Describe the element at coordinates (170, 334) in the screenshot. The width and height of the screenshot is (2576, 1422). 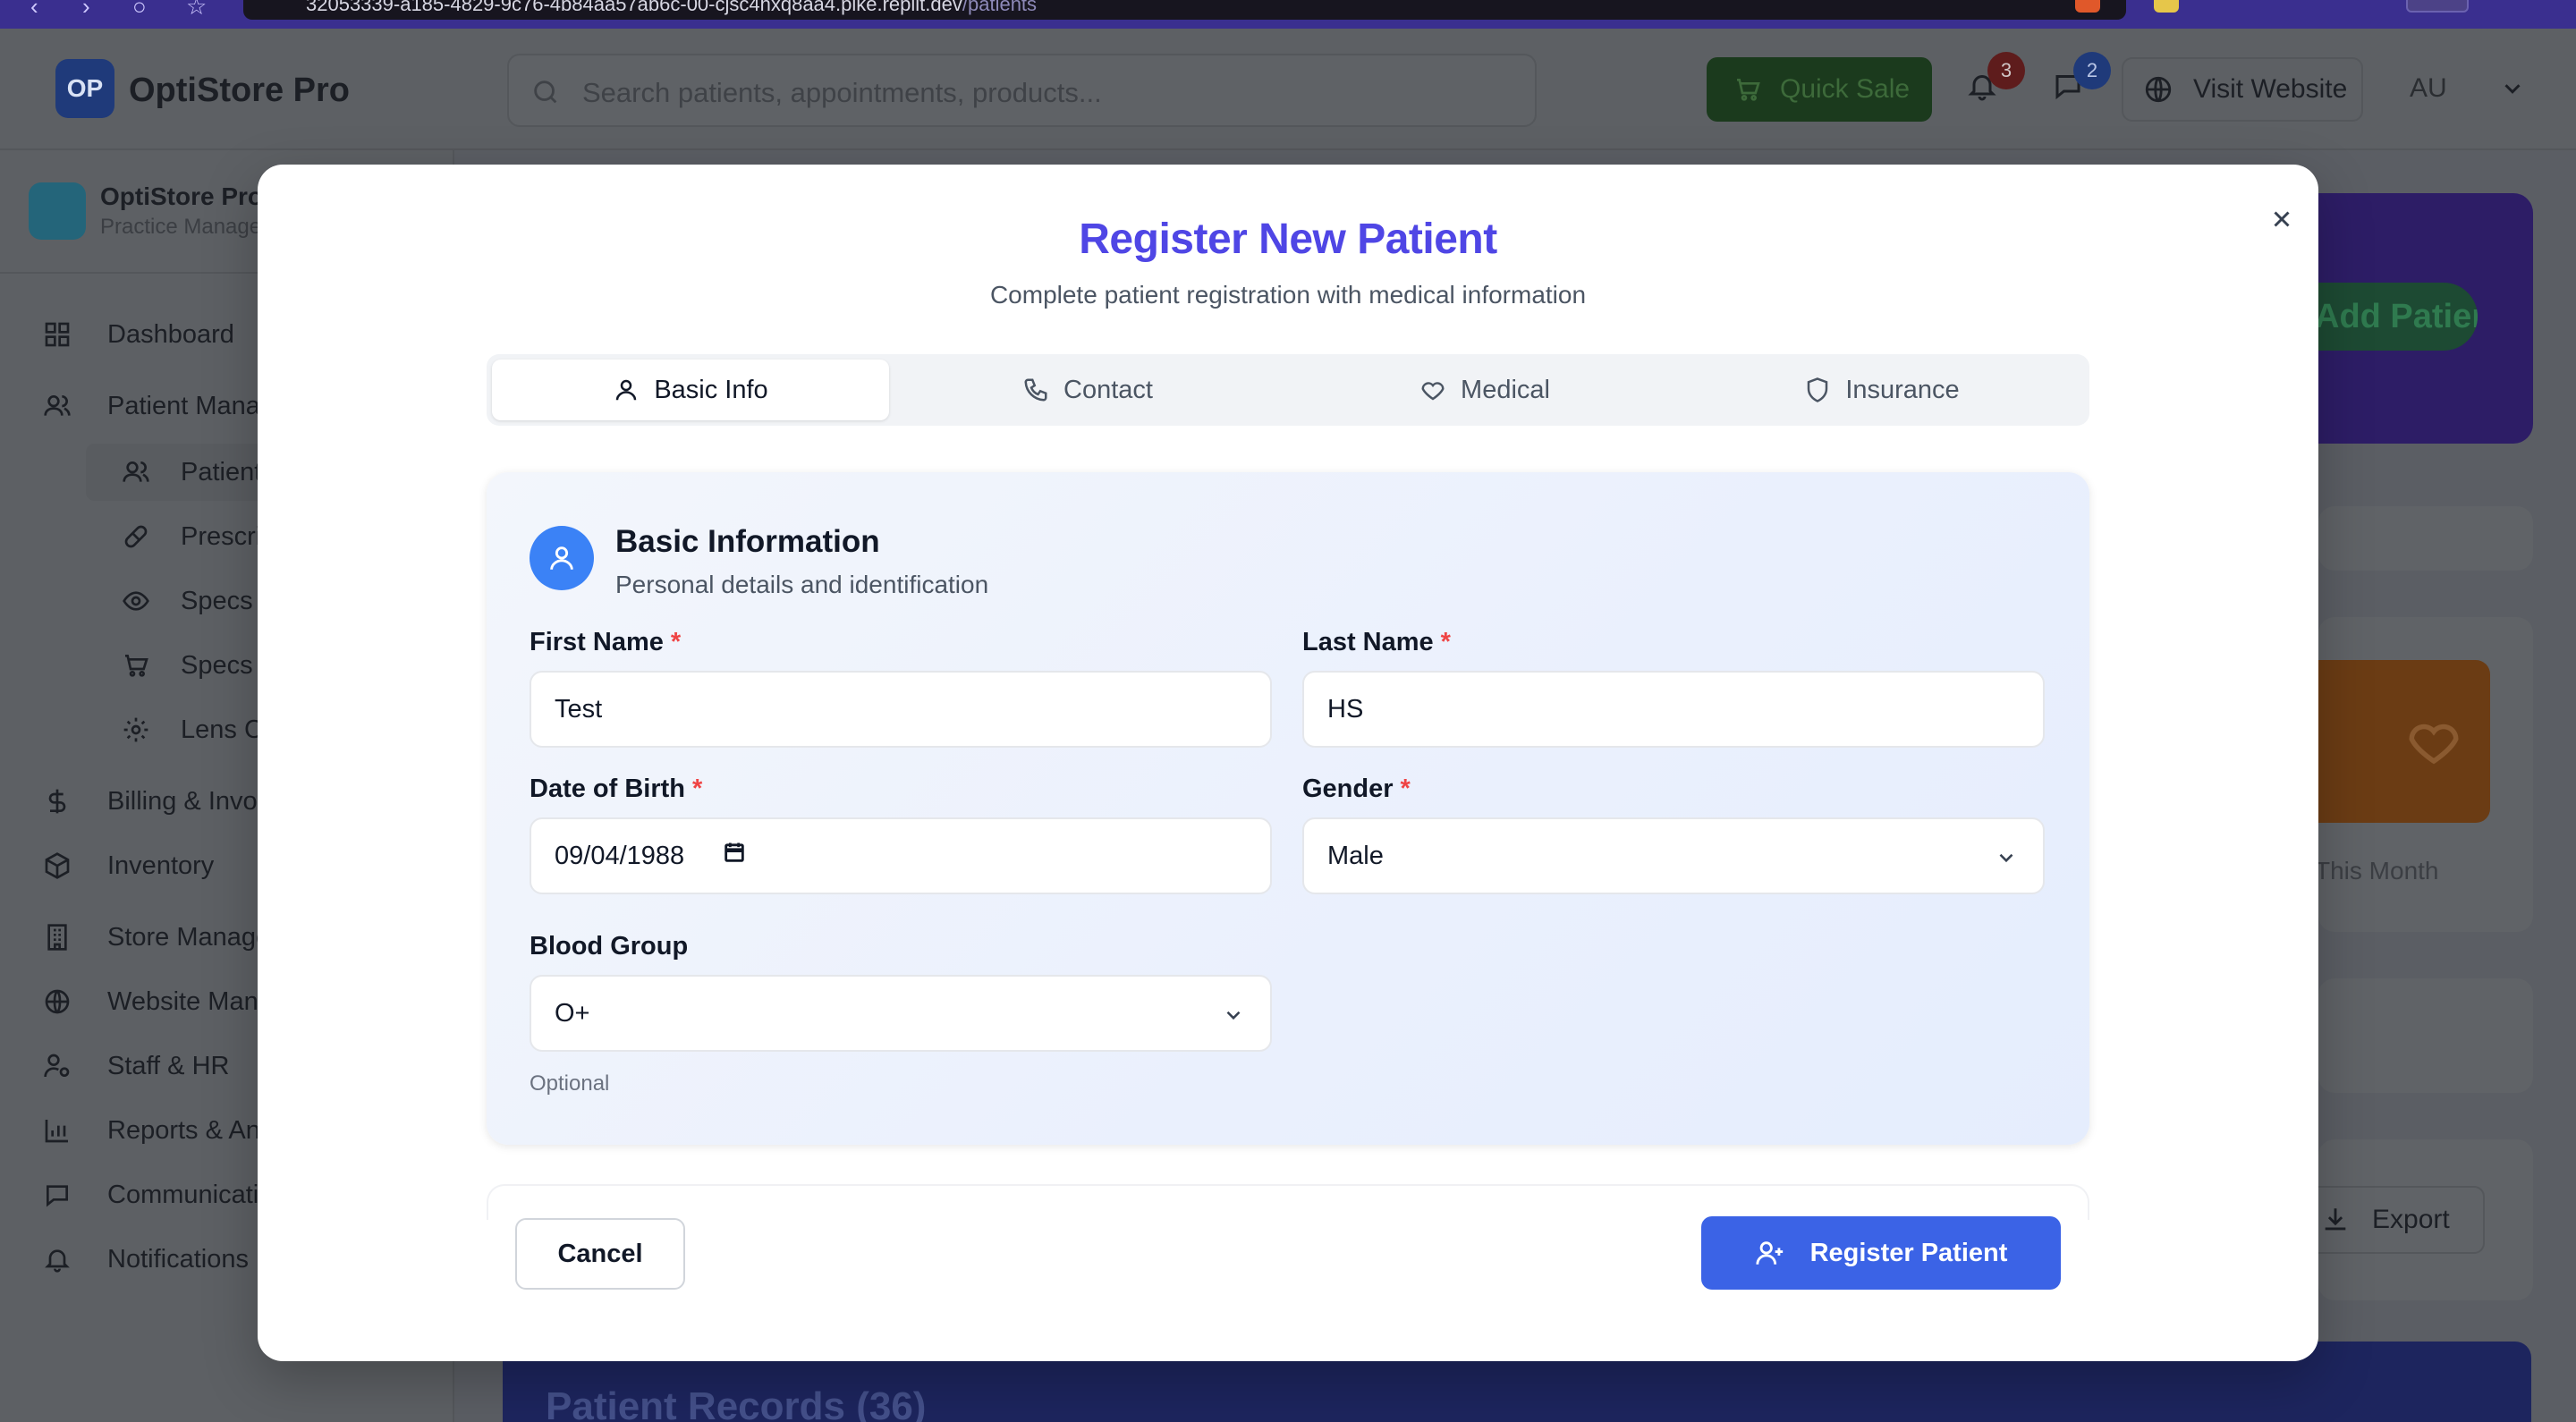
I see `sidebar-item-label: Dashboard` at that location.